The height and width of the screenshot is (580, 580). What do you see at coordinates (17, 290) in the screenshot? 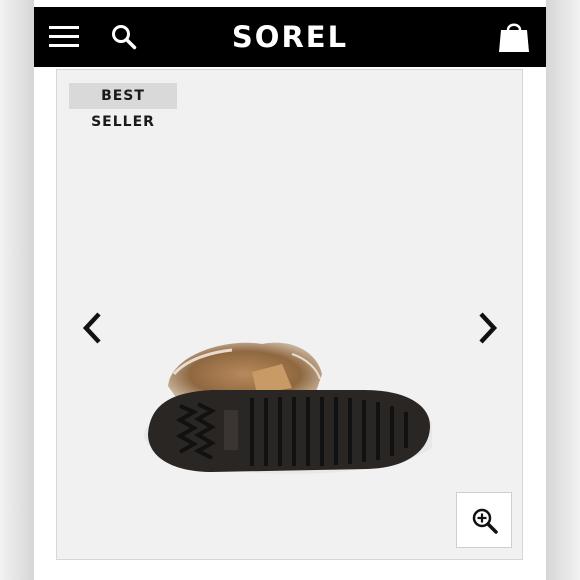
I see `left-edge-shade` at bounding box center [17, 290].